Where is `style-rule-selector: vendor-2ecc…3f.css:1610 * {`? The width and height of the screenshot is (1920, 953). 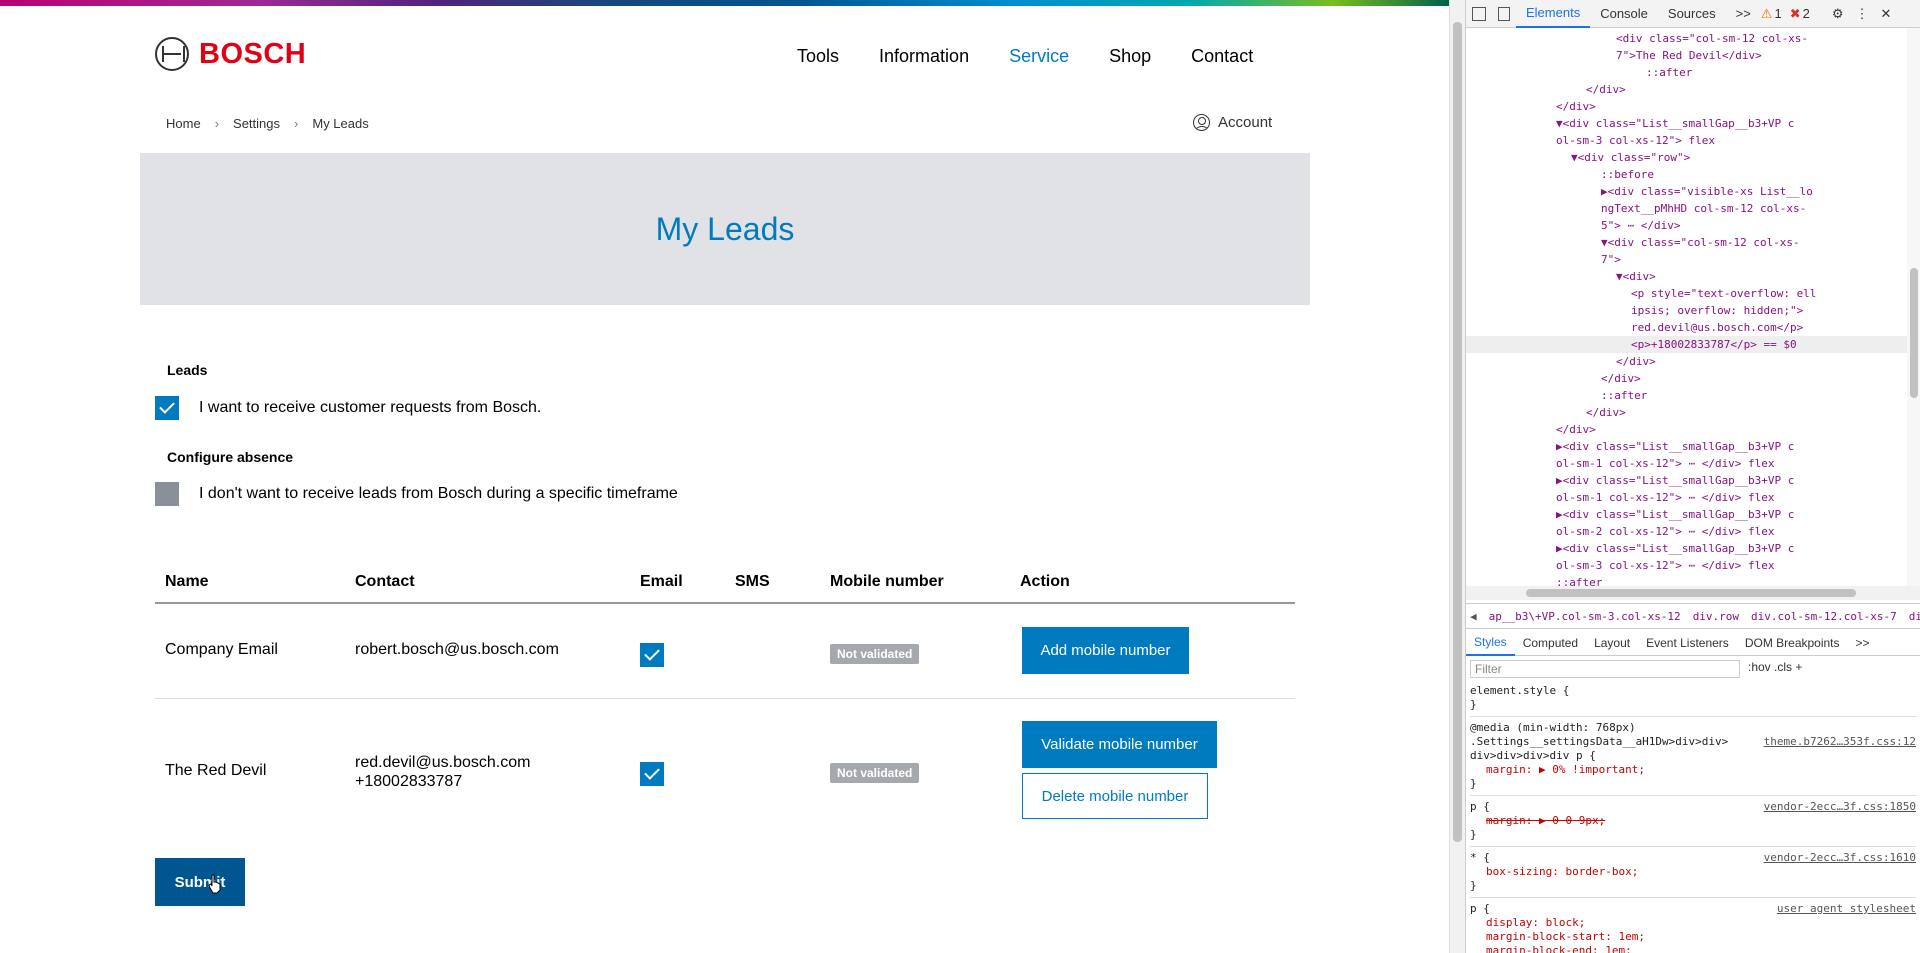 style-rule-selector: vendor-2ecc…3f.css:1610 * { is located at coordinates (1693, 858).